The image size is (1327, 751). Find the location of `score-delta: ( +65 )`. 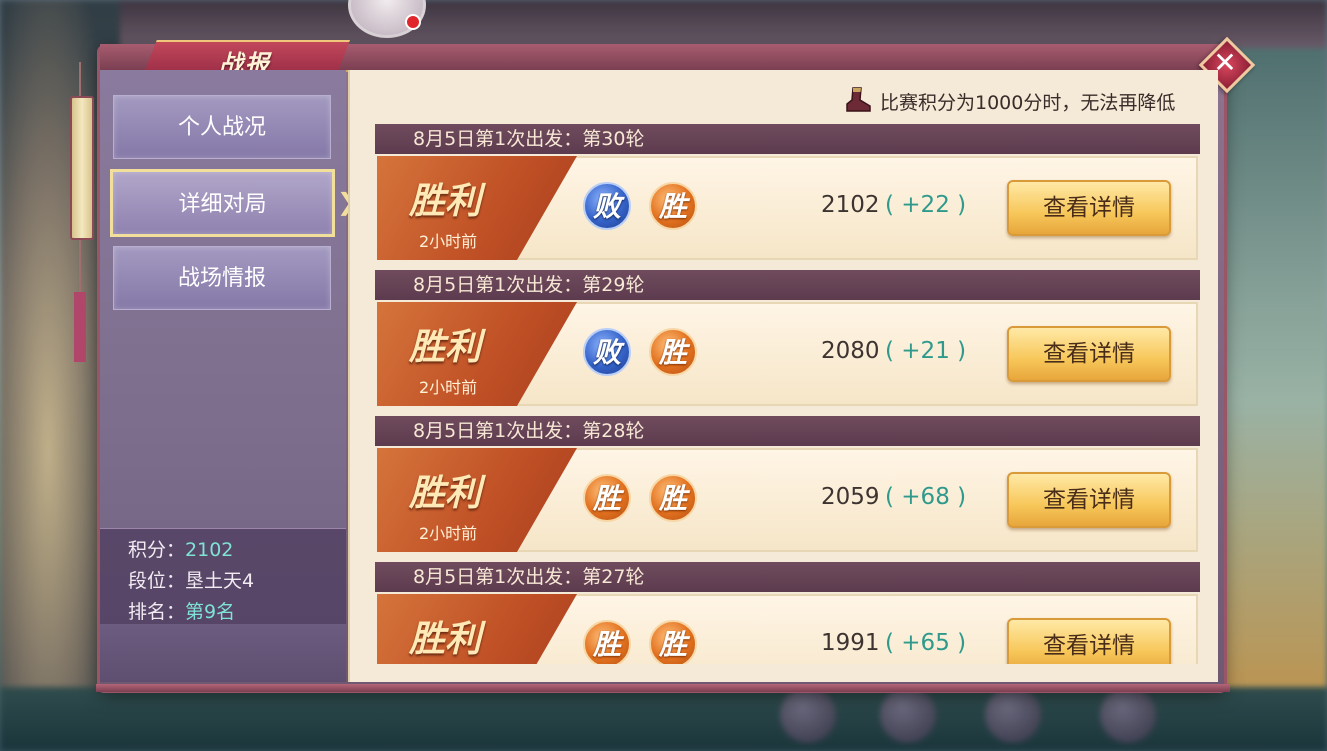

score-delta: ( +65 ) is located at coordinates (926, 643).